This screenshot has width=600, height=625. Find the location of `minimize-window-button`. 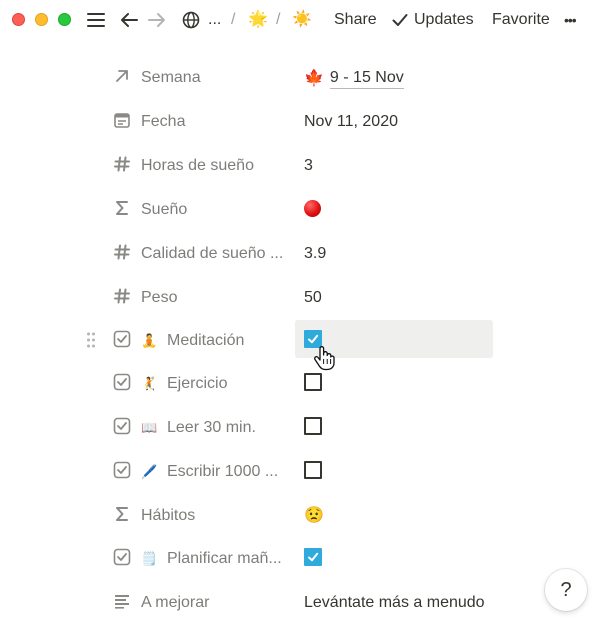

minimize-window-button is located at coordinates (41, 19).